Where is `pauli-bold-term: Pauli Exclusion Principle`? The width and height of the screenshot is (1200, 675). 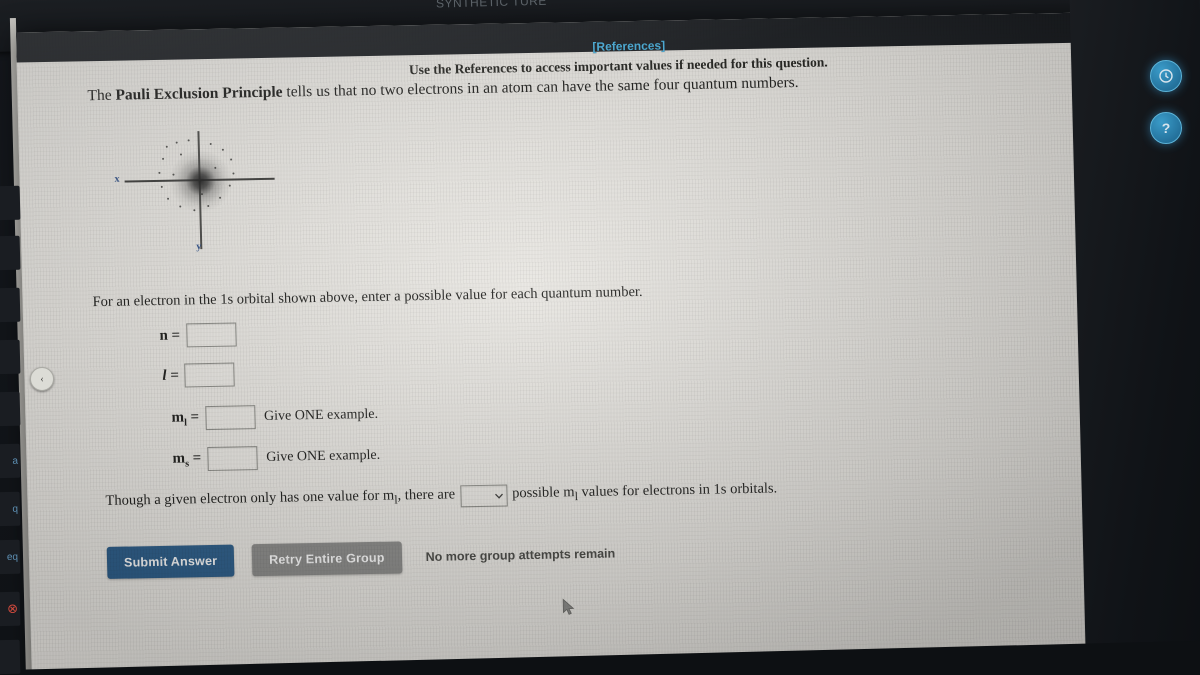 pauli-bold-term: Pauli Exclusion Principle is located at coordinates (199, 93).